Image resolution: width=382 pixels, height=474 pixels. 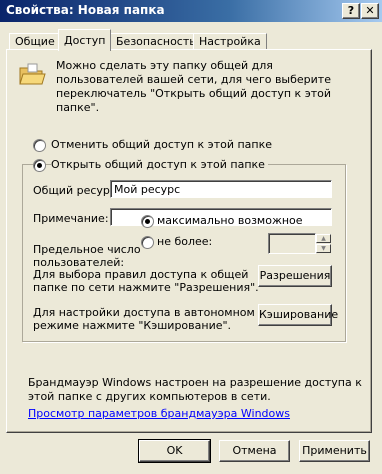 What do you see at coordinates (76, 190) in the screenshot?
I see `share-name-label: Общий ресурс:` at bounding box center [76, 190].